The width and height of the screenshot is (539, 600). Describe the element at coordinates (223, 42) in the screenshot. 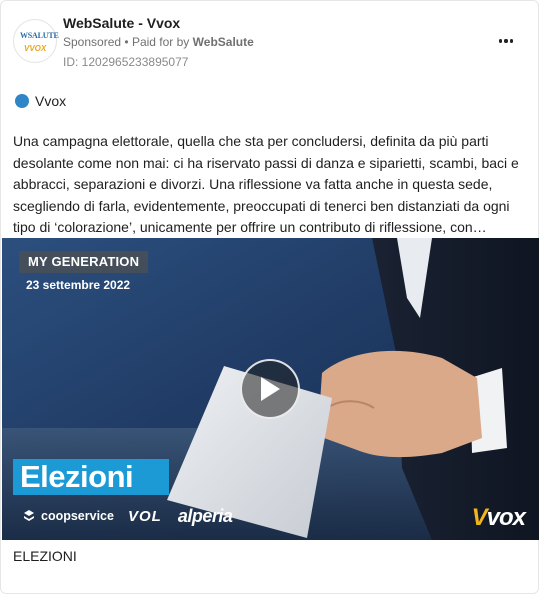

I see `advertiser-name: WebSalute` at that location.